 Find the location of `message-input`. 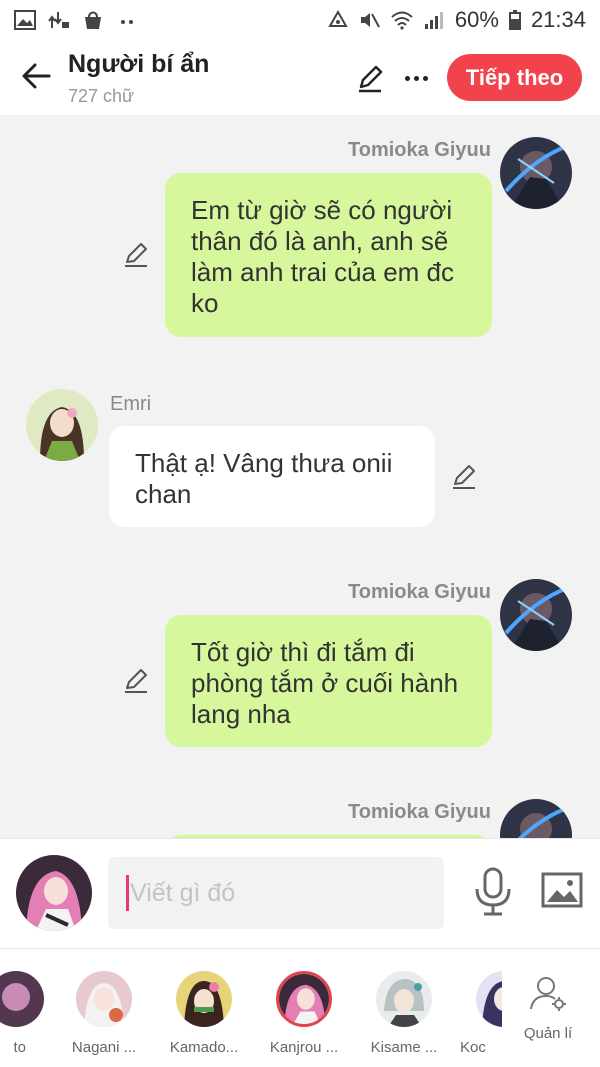

message-input is located at coordinates (276, 893).